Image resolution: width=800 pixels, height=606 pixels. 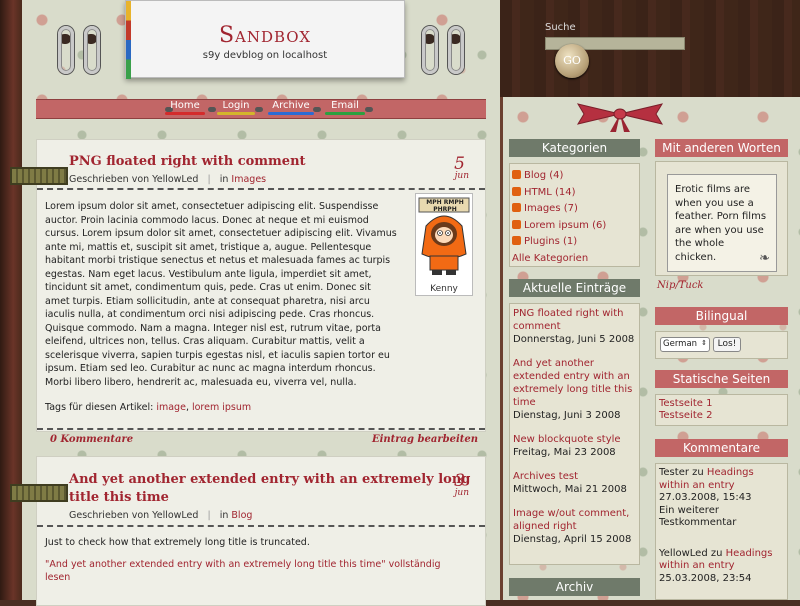 I want to click on language-select: German ⇕, so click(x=685, y=344).